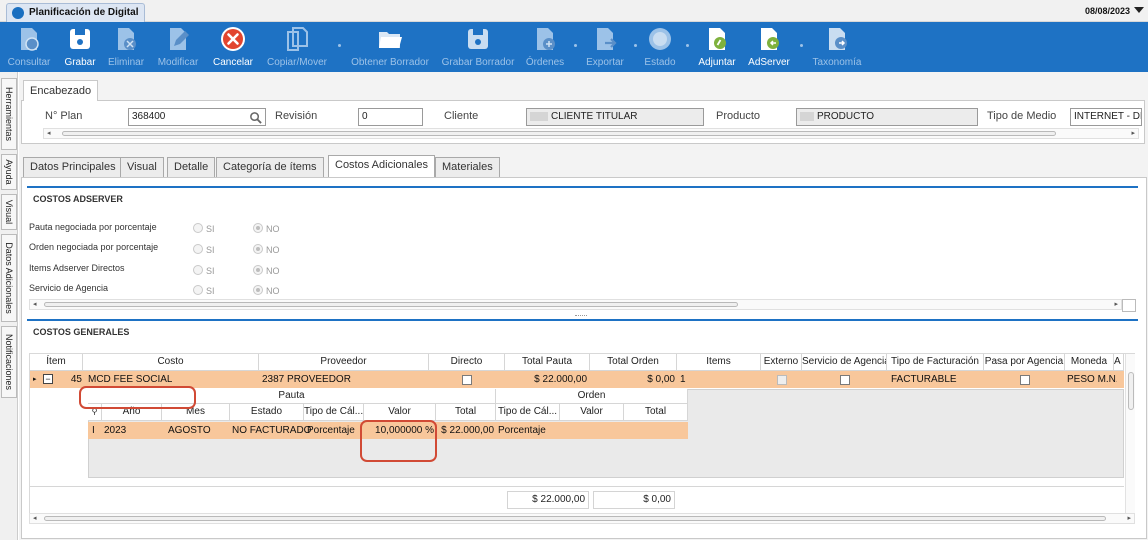 This screenshot has width=1148, height=540. Describe the element at coordinates (467, 380) in the screenshot. I see `directo-checkbox` at that location.